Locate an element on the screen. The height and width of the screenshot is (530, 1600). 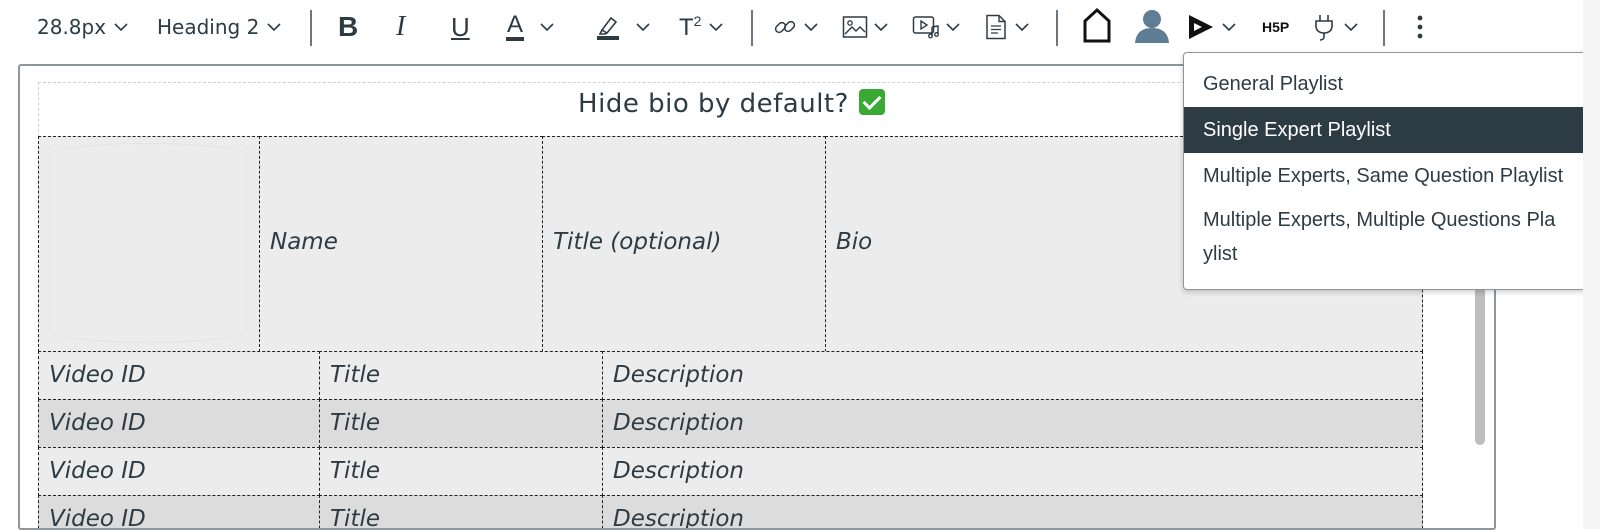
profile-name: Name is located at coordinates (304, 242).